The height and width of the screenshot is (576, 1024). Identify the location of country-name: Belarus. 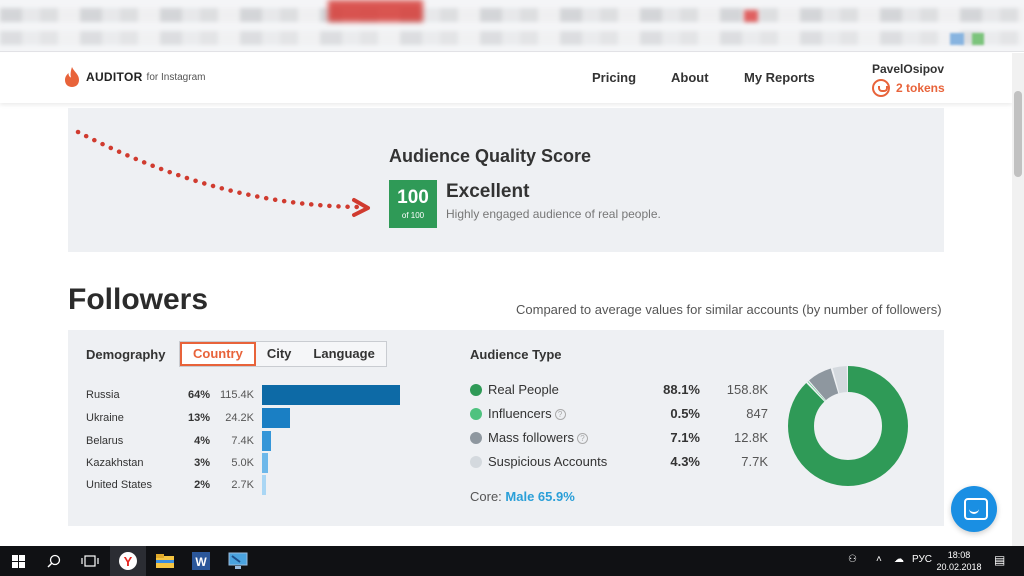
(105, 441).